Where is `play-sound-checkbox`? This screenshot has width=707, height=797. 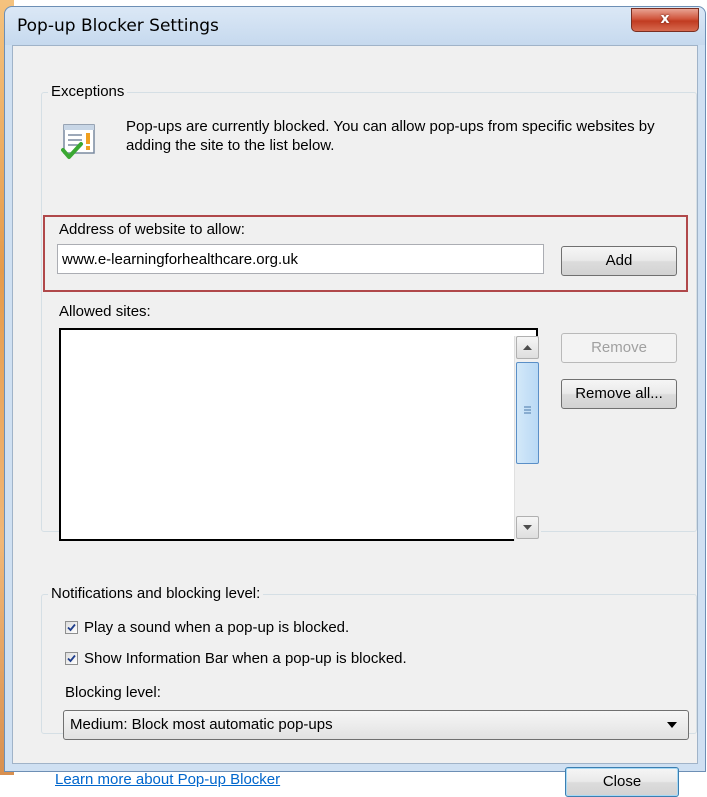 play-sound-checkbox is located at coordinates (71, 627).